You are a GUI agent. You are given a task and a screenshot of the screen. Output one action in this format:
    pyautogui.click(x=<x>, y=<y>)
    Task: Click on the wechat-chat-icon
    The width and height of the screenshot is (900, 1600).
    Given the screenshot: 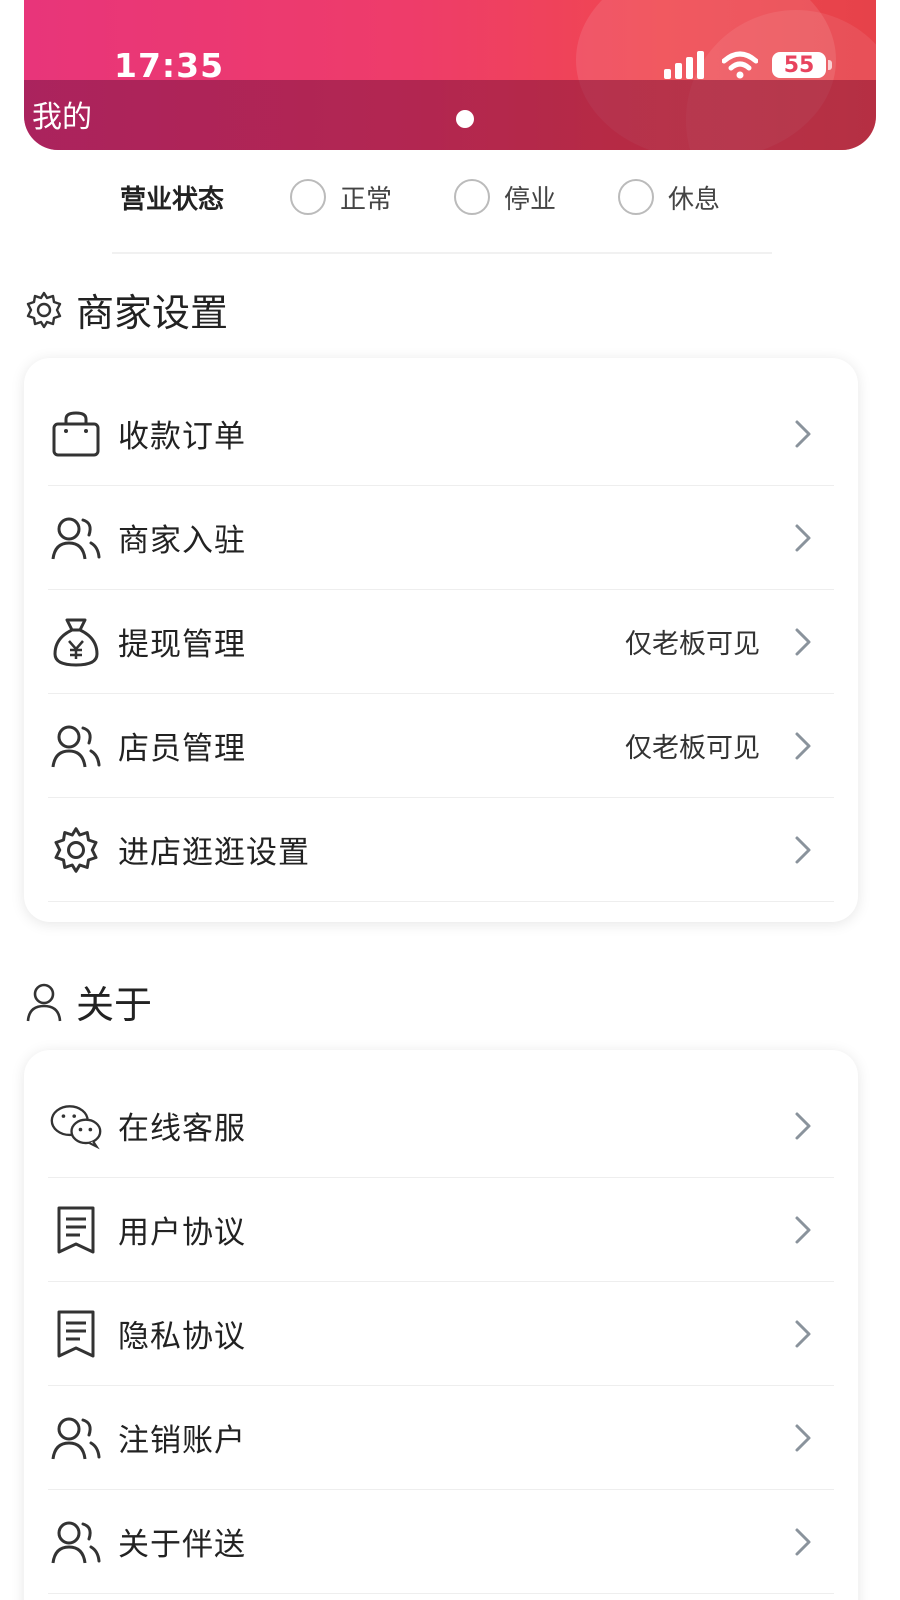 What is the action you would take?
    pyautogui.click(x=76, y=1126)
    